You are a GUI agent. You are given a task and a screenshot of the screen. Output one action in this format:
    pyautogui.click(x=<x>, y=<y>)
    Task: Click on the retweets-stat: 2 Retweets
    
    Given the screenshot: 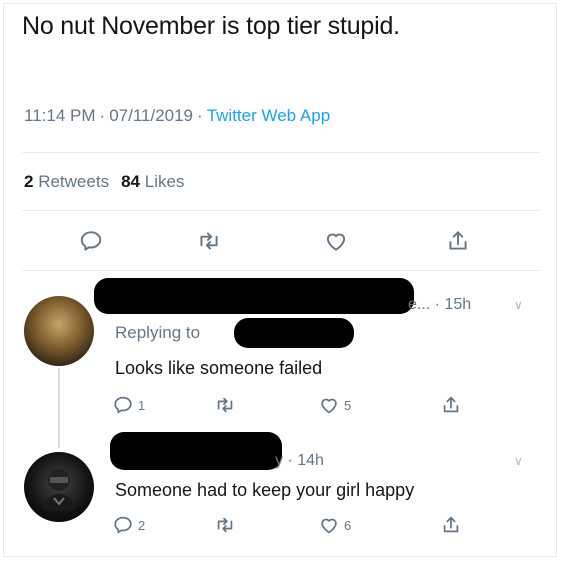 What is the action you would take?
    pyautogui.click(x=66, y=181)
    